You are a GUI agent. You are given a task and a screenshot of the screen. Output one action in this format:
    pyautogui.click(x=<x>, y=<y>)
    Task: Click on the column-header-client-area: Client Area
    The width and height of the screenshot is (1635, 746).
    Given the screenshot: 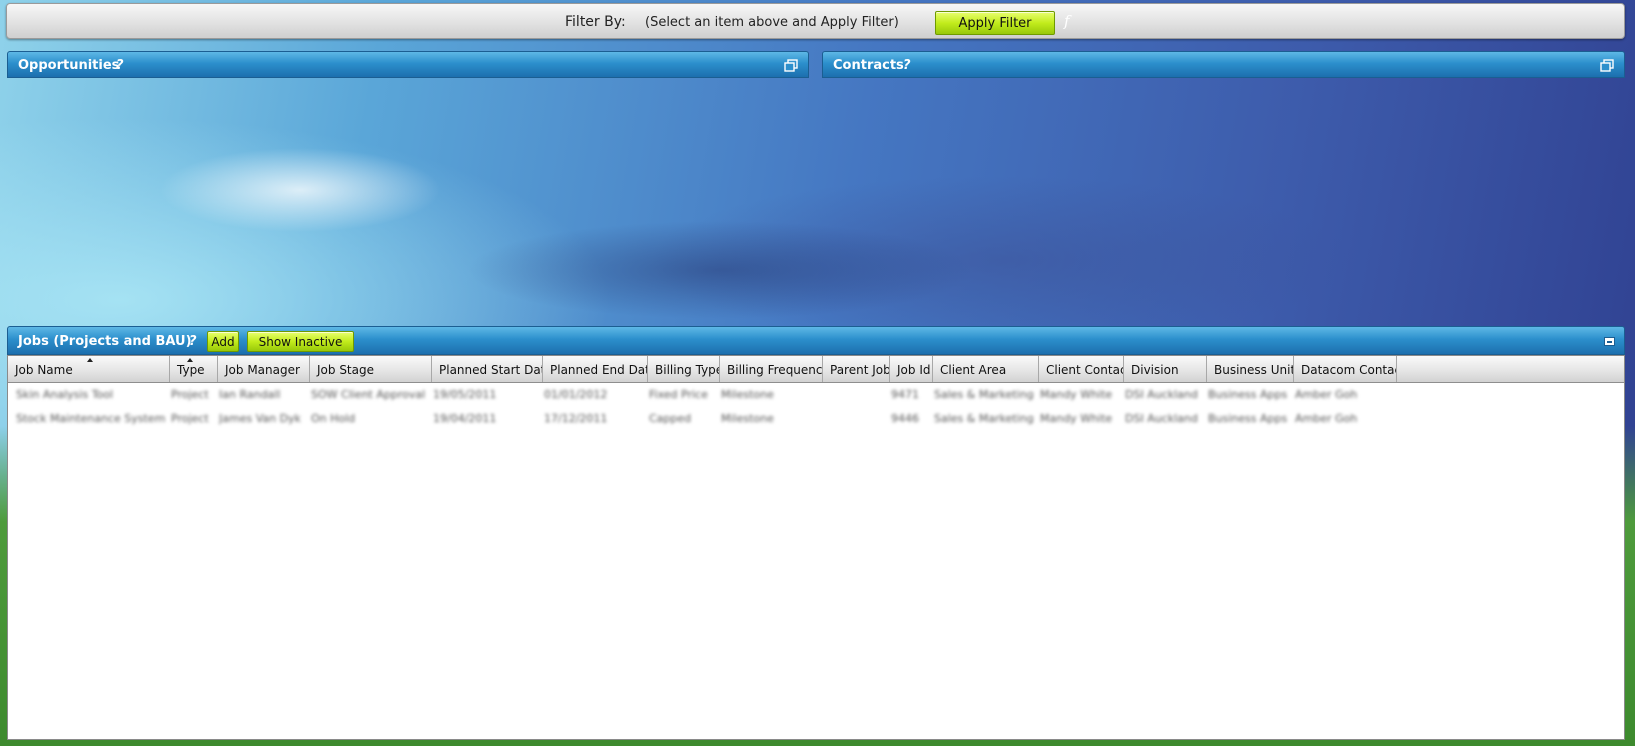 What is the action you would take?
    pyautogui.click(x=986, y=369)
    